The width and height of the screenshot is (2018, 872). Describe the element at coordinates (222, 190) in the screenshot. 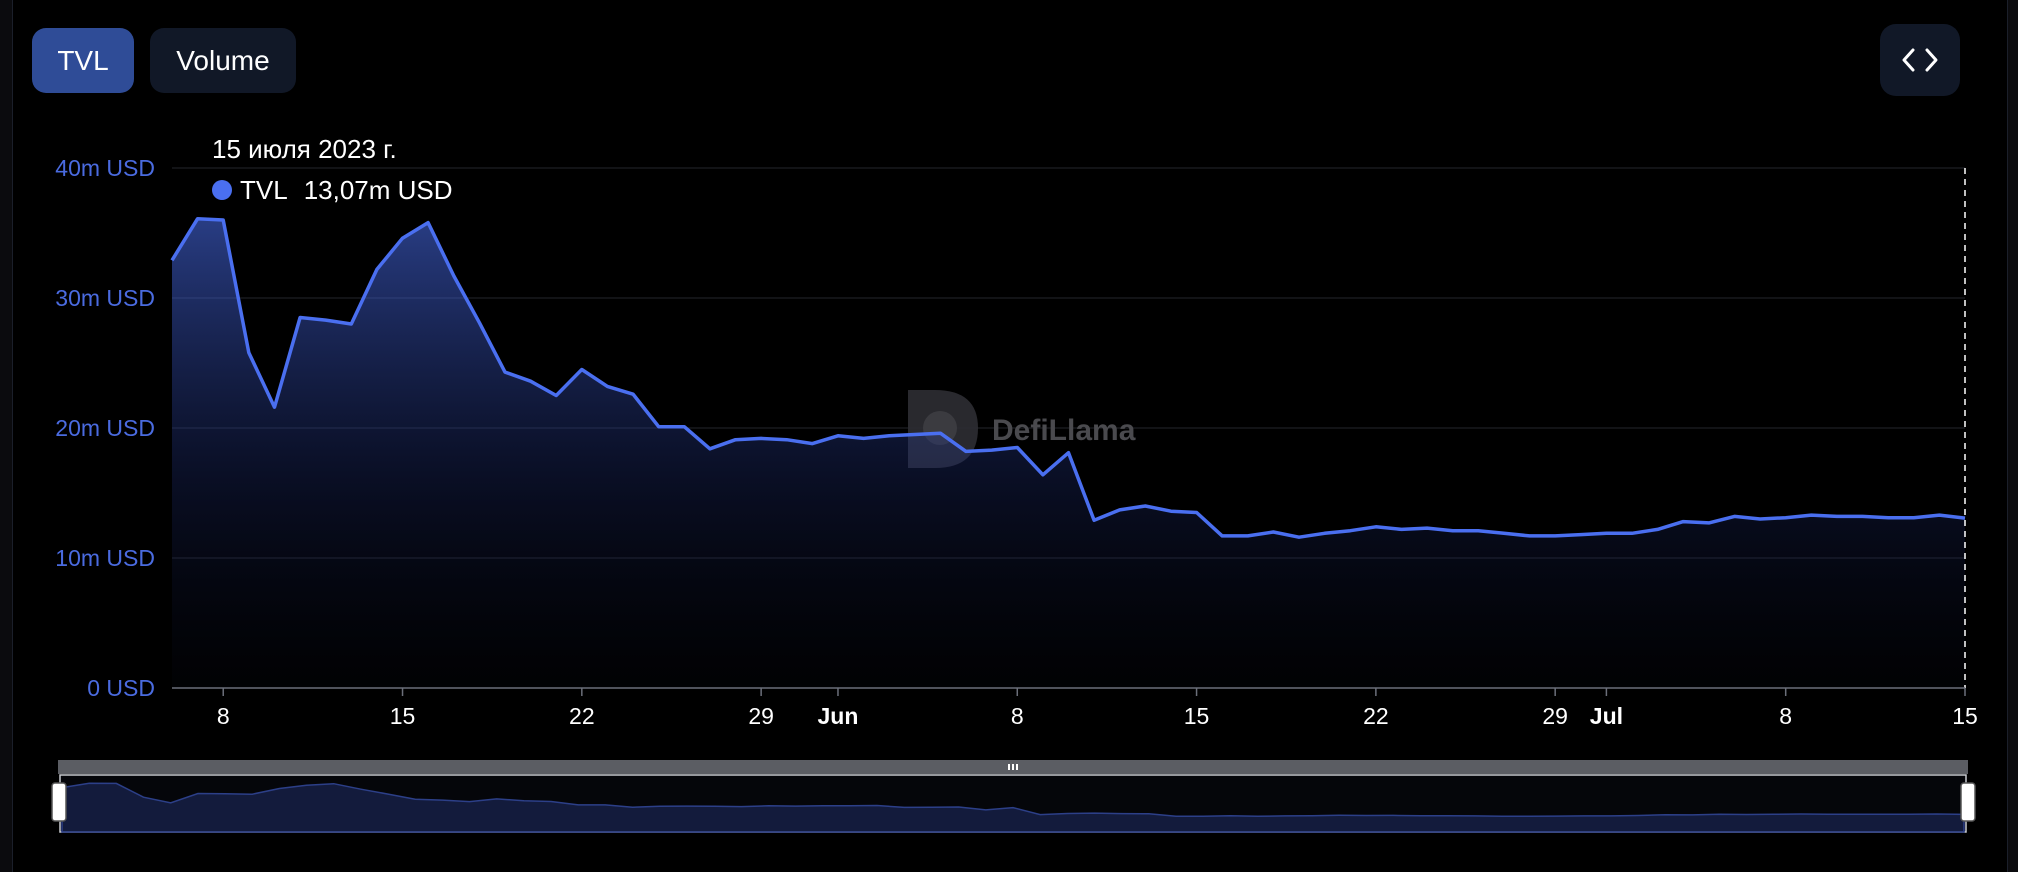

I see `tooltip-series-marker` at that location.